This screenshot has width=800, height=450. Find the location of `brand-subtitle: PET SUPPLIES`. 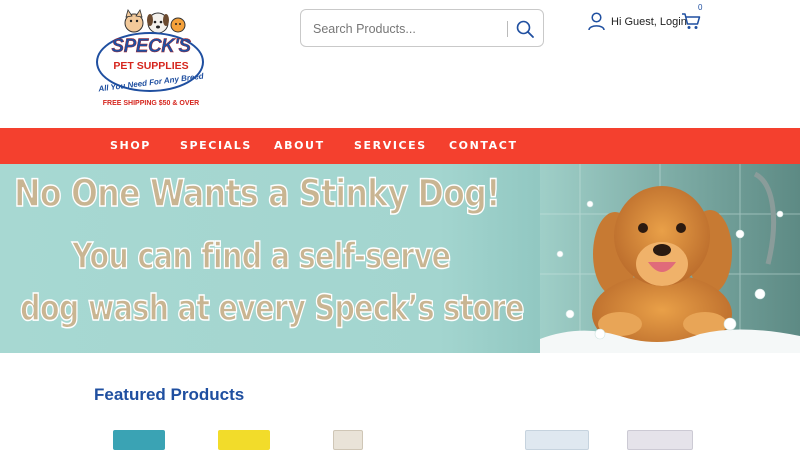

brand-subtitle: PET SUPPLIES is located at coordinates (151, 66).